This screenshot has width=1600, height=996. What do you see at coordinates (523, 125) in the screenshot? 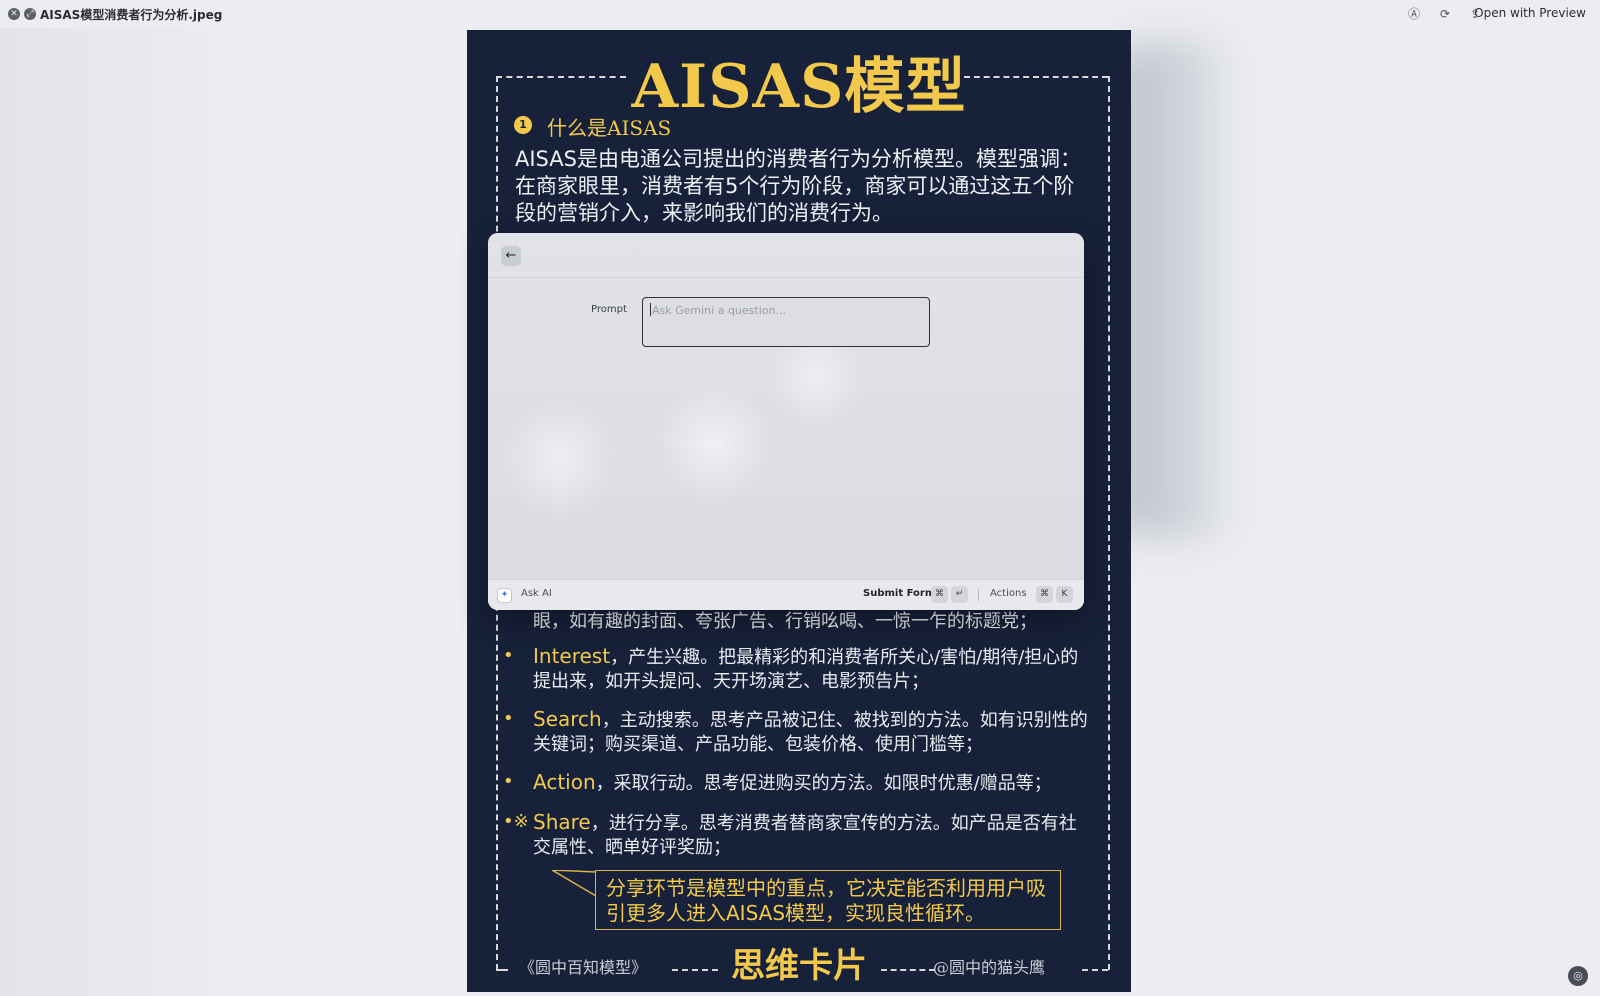
I see `section-number-badge: 1` at bounding box center [523, 125].